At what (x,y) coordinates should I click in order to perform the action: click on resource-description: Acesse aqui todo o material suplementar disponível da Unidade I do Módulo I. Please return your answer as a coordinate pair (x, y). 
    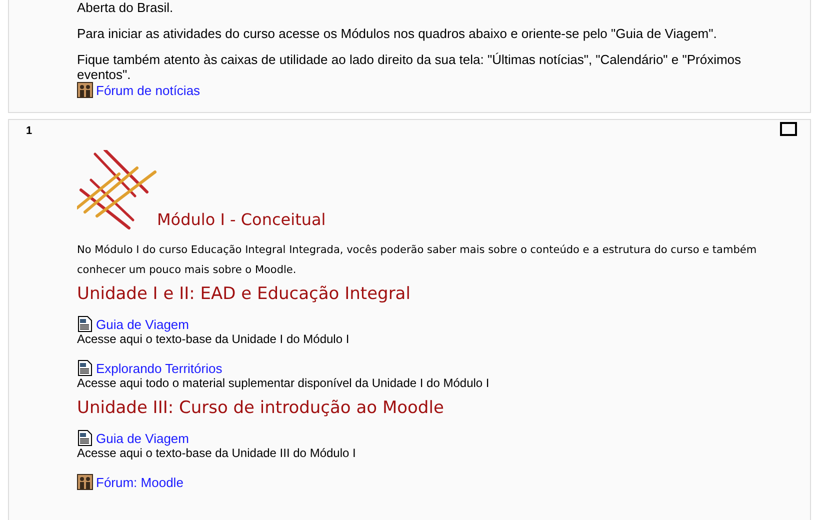
    Looking at the image, I should click on (283, 383).